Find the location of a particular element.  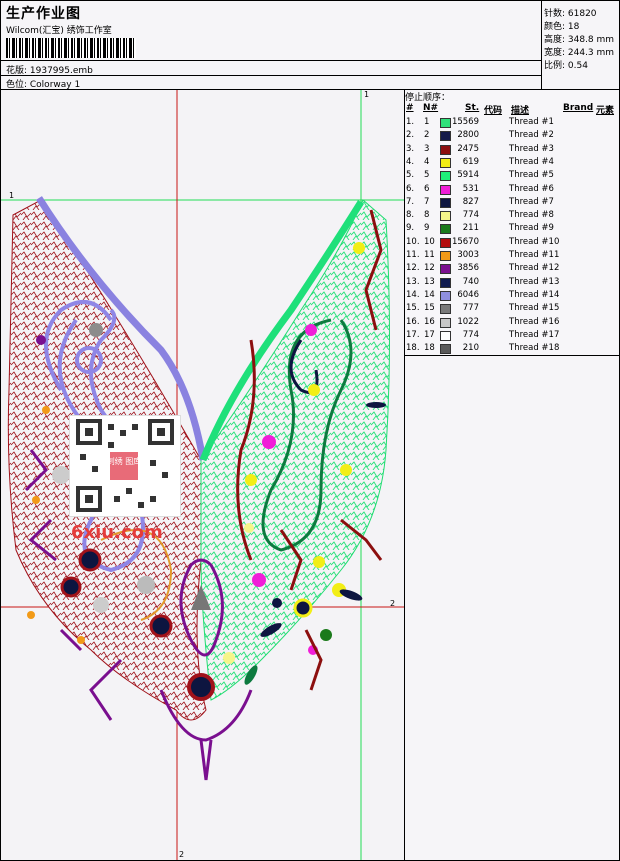

row-number: 15 is located at coordinates (429, 308).